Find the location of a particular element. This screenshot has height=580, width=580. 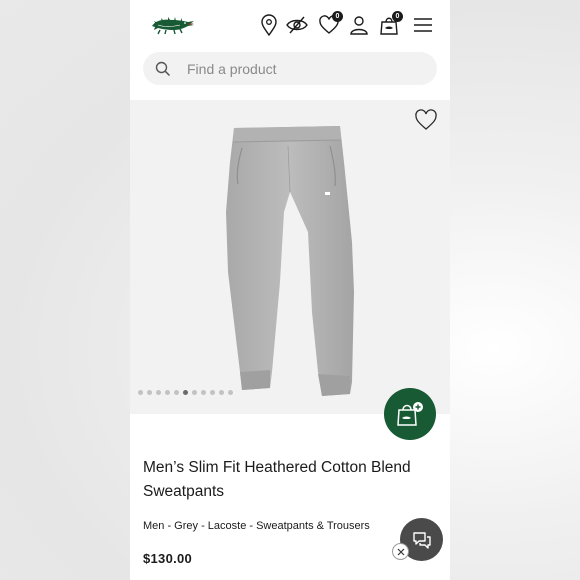

search-icon is located at coordinates (163, 68).